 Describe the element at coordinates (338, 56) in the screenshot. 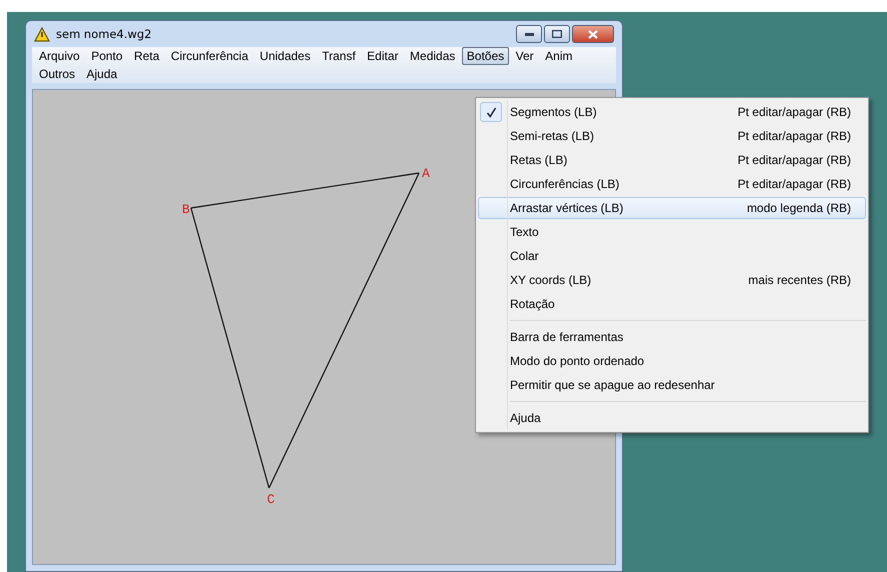

I see `menu-item: Transf` at that location.